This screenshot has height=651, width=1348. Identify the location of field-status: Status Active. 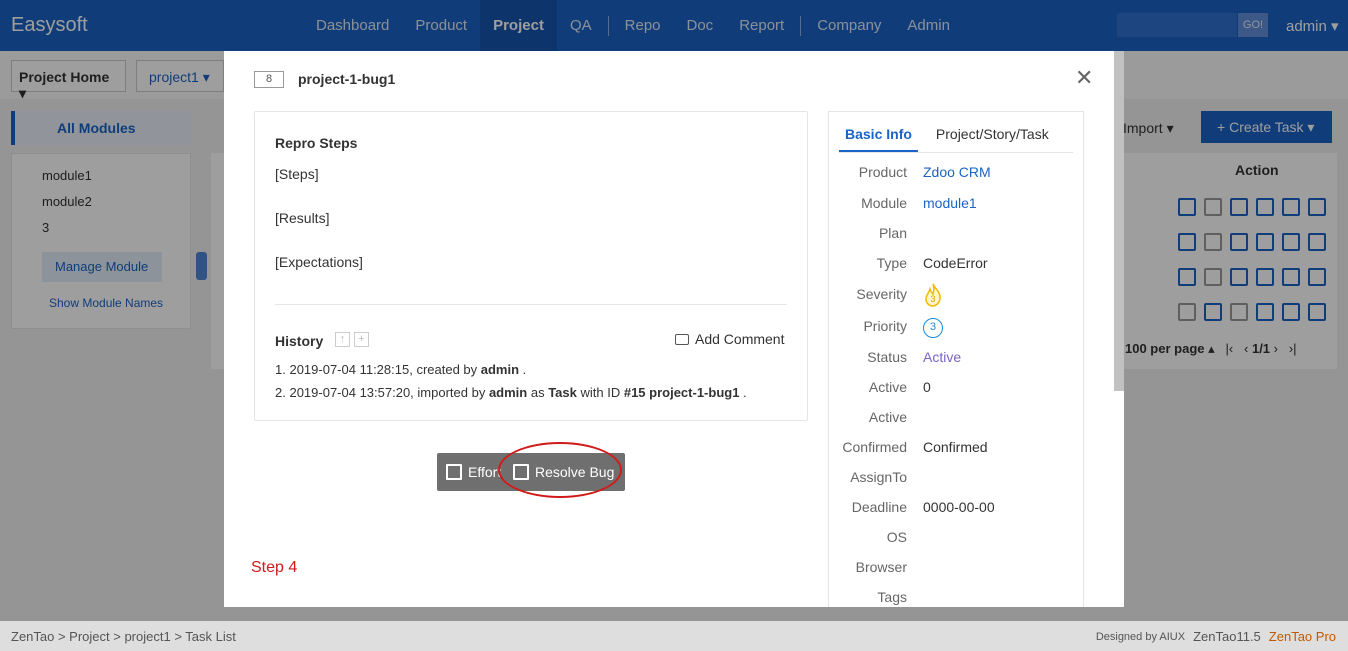
(957, 360).